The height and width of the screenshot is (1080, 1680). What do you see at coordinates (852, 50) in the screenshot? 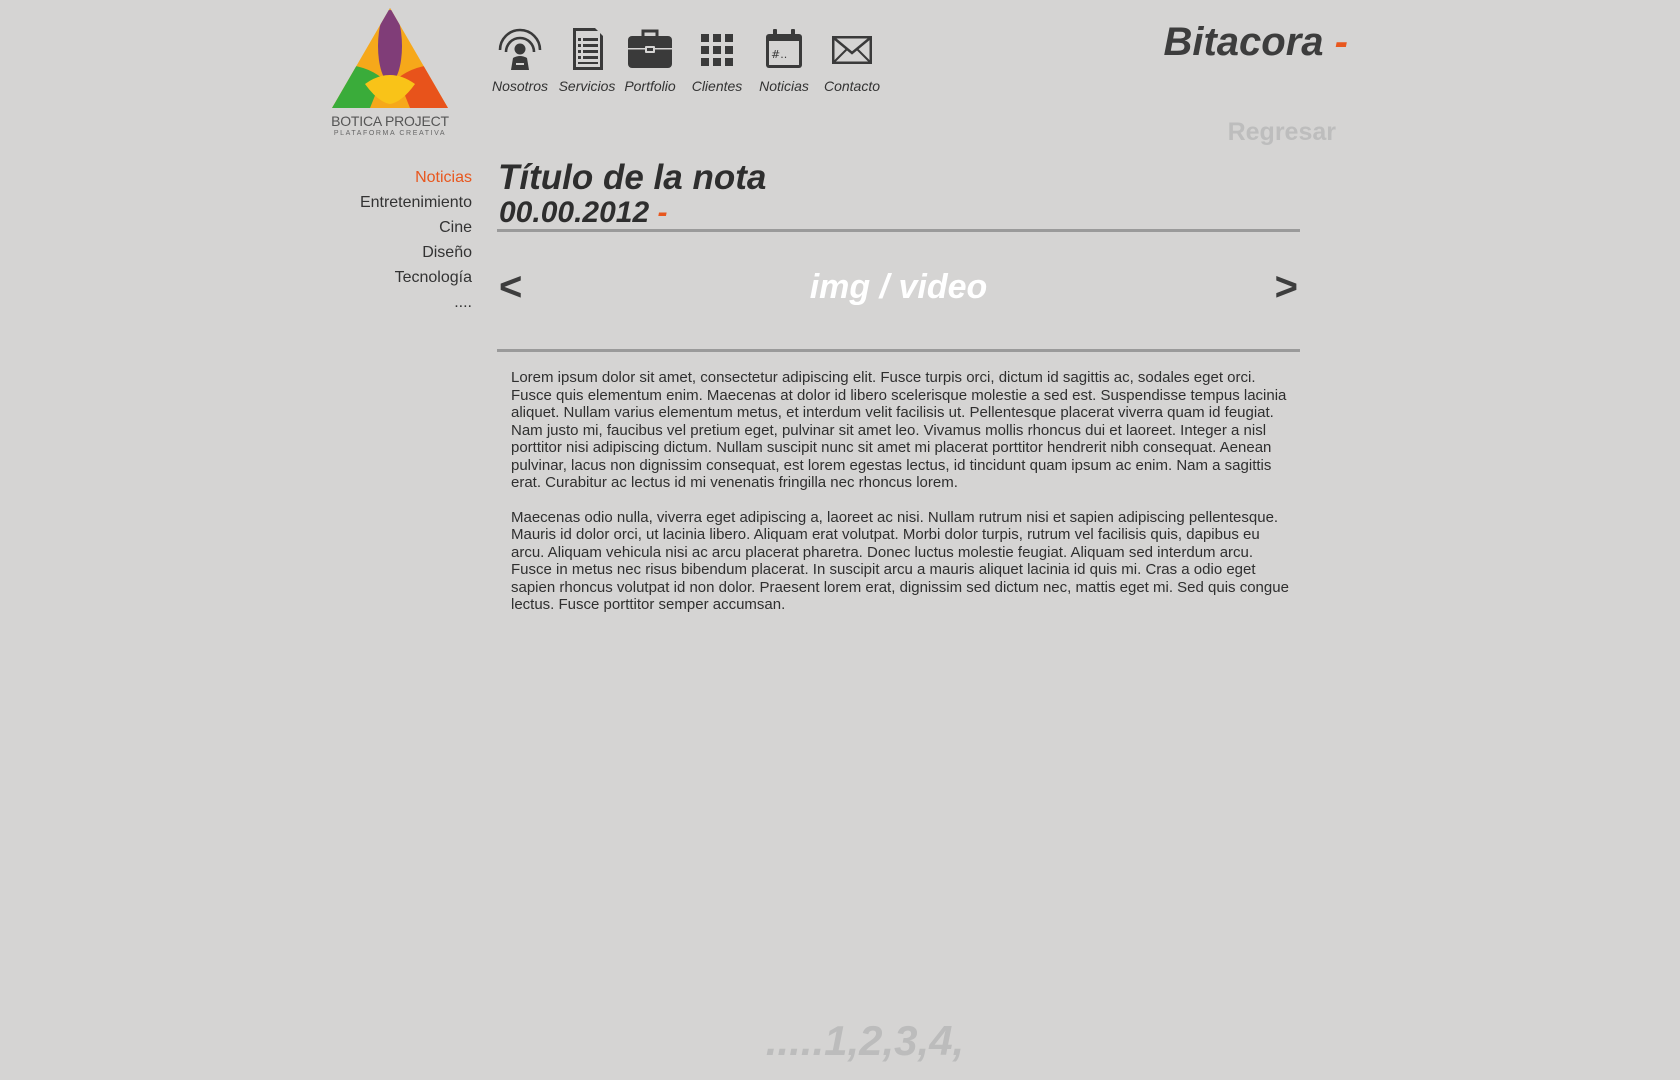
I see `envelope-icon` at bounding box center [852, 50].